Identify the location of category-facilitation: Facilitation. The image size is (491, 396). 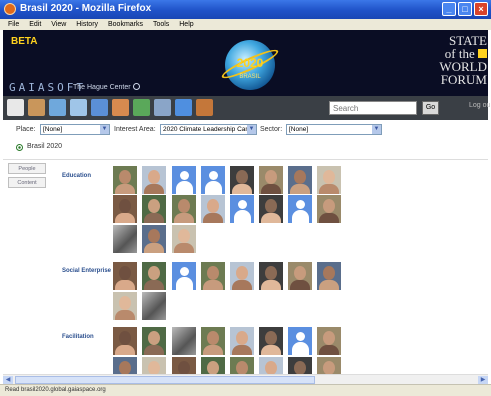
(78, 337).